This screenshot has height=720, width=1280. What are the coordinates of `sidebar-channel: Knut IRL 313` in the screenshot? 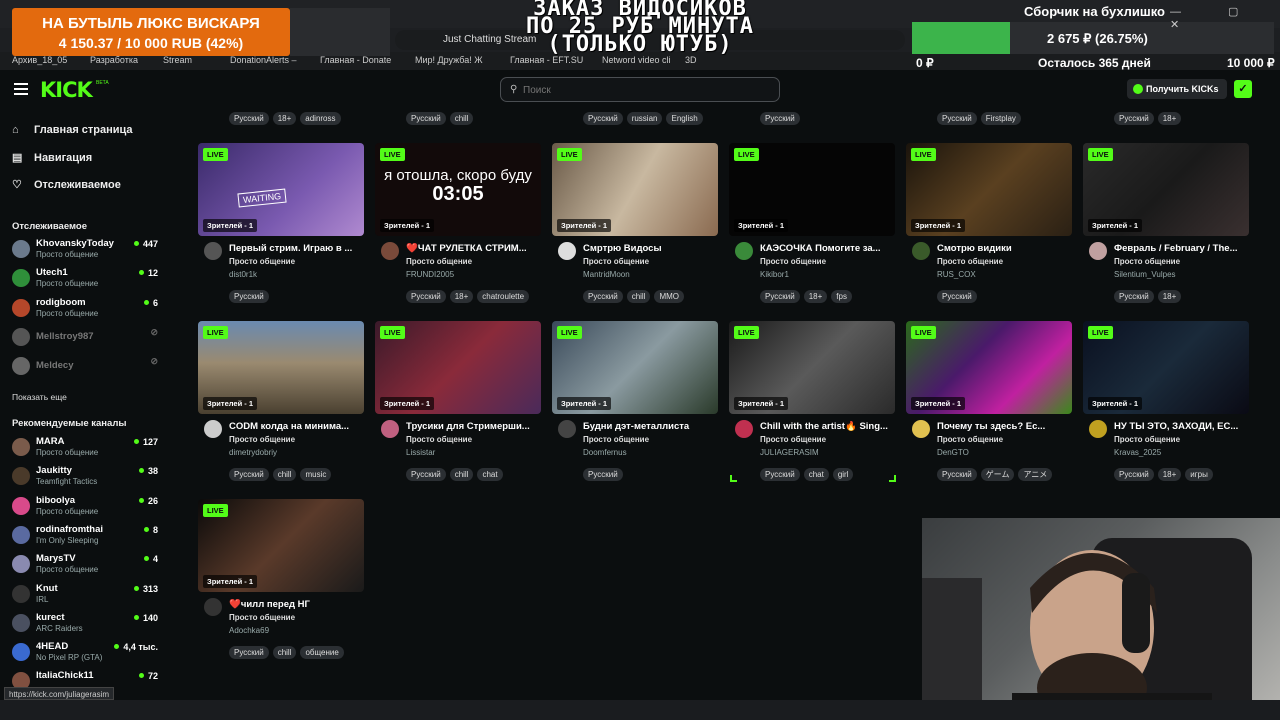 It's located at (87, 594).